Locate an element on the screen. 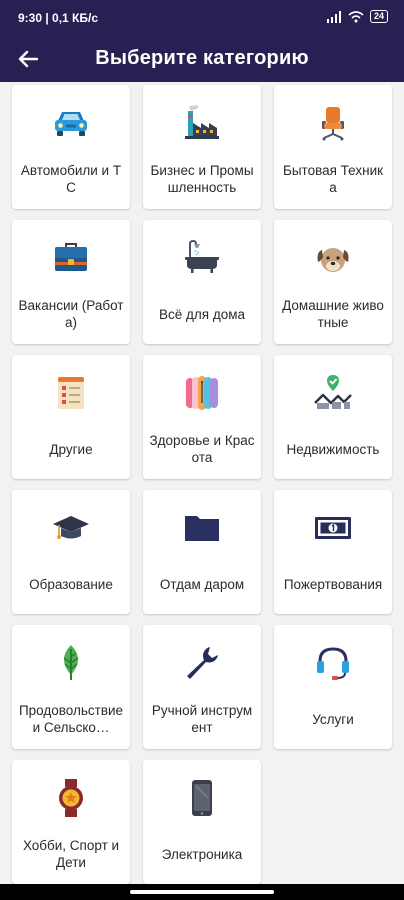  category-label: Услуги is located at coordinates (333, 719).